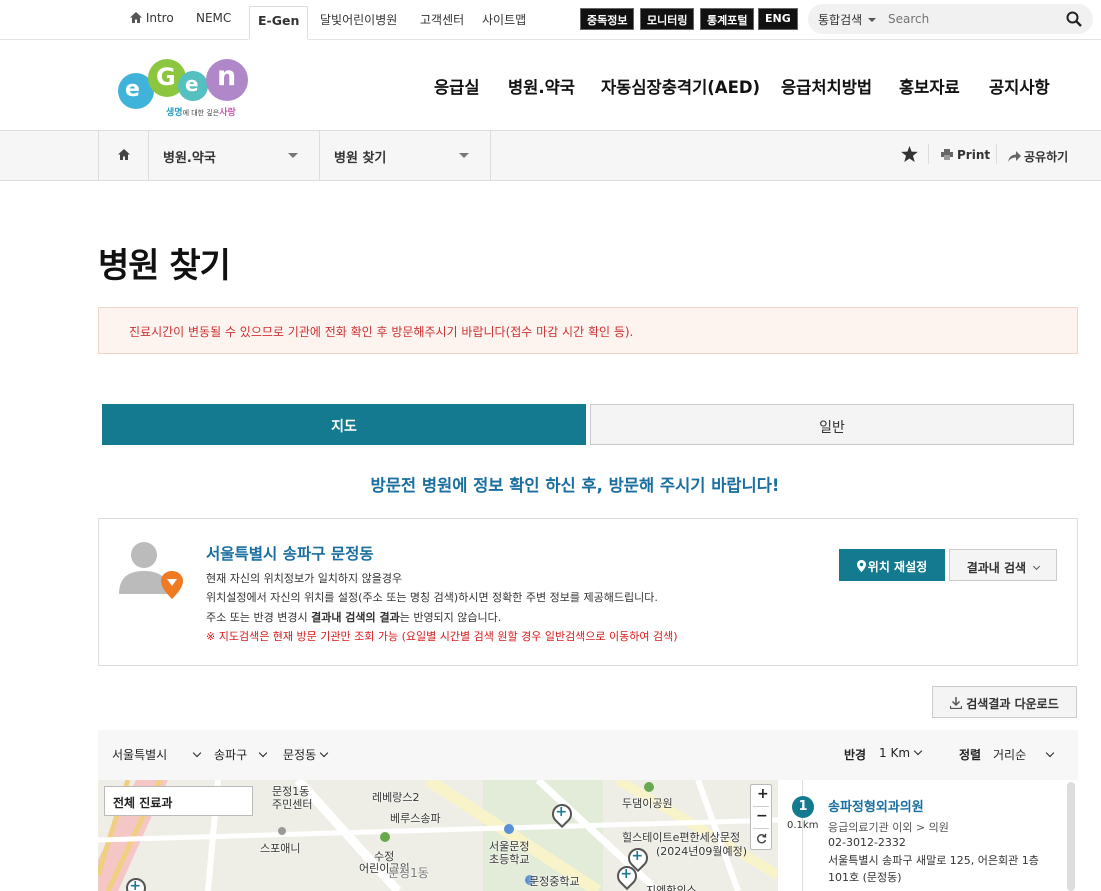 The height and width of the screenshot is (891, 1101). What do you see at coordinates (541, 86) in the screenshot?
I see `nav-hospital-pharmacy: 병원.약국` at bounding box center [541, 86].